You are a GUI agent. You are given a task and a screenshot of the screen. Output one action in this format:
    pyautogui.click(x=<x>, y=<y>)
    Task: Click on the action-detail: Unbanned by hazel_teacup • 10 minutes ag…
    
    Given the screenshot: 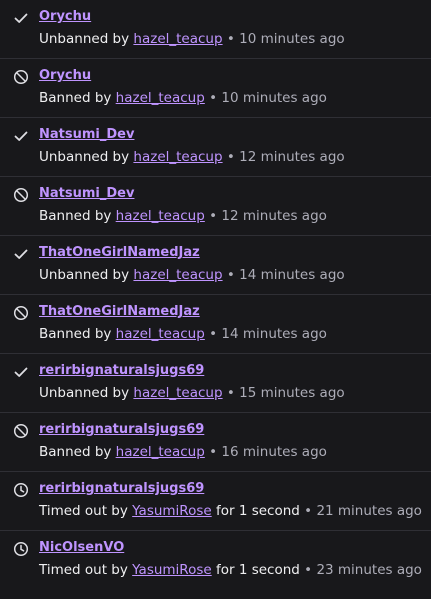 What is the action you would take?
    pyautogui.click(x=192, y=39)
    